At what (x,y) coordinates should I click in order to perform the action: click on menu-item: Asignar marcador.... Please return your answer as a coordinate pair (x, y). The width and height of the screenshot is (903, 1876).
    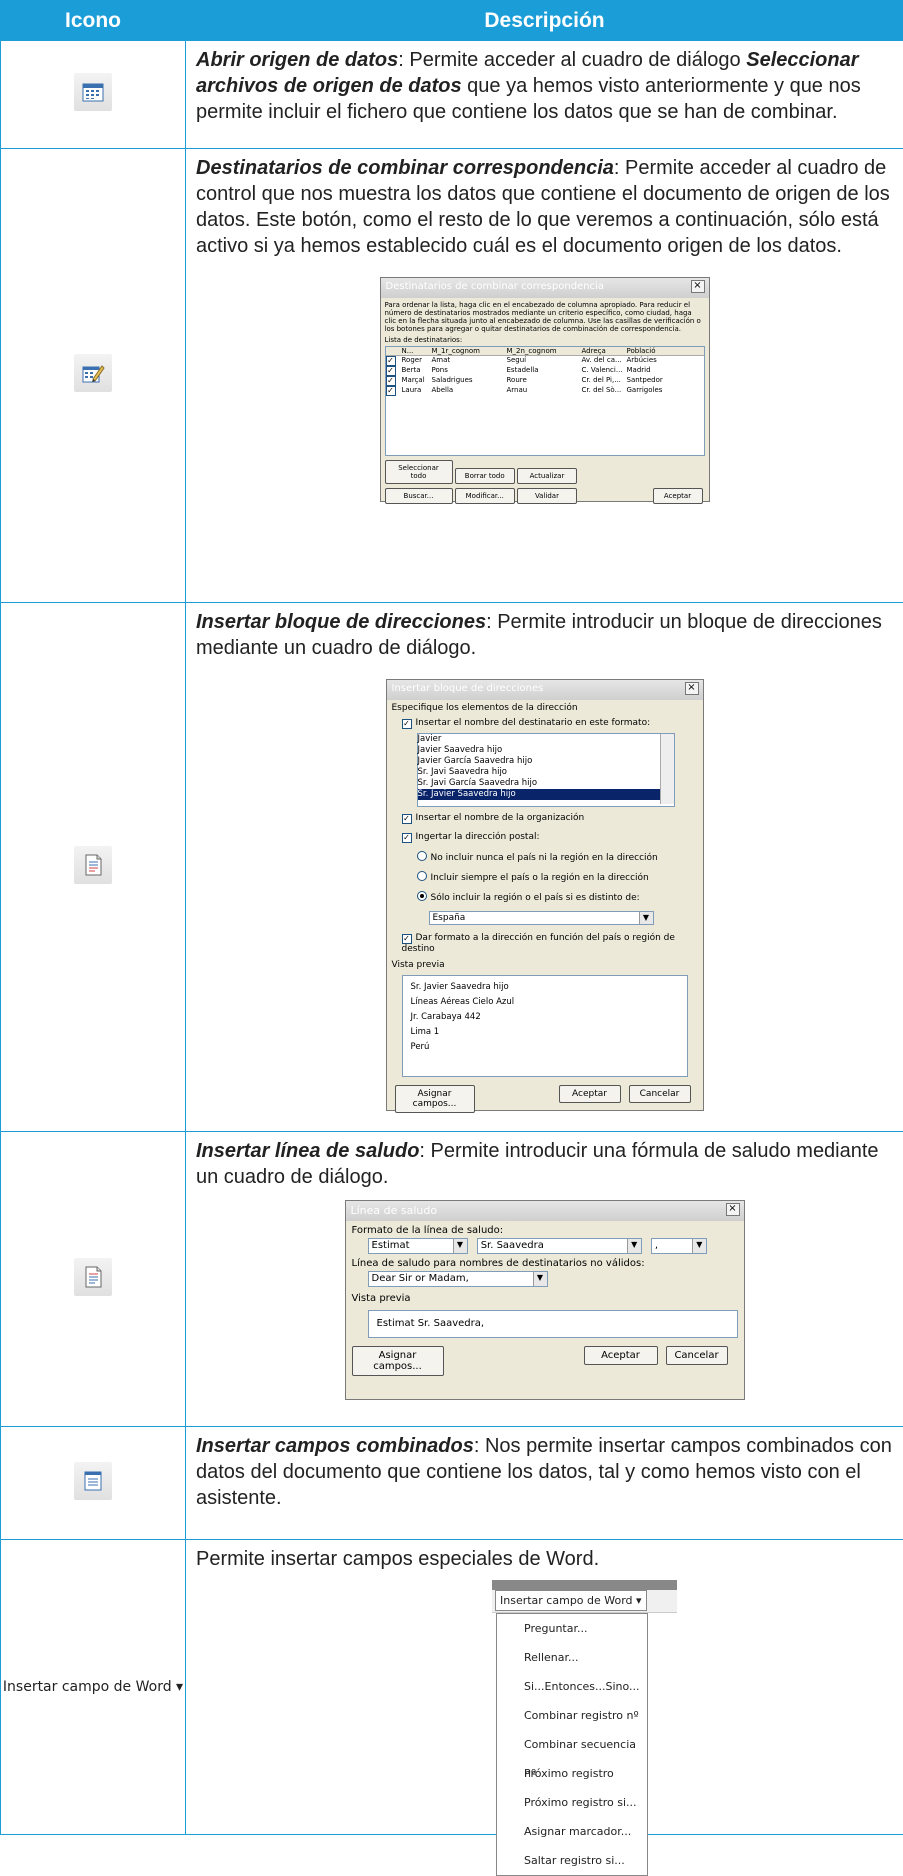
    Looking at the image, I should click on (572, 1831).